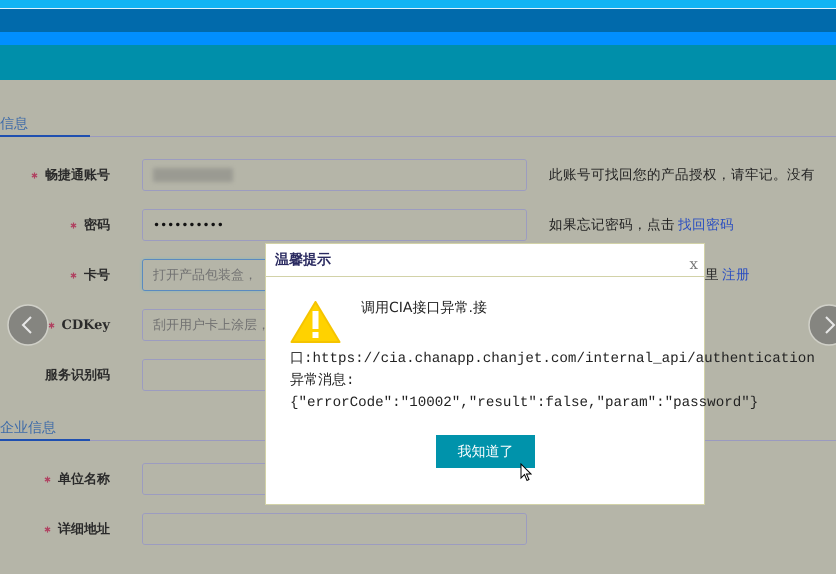 Image resolution: width=836 pixels, height=574 pixels. What do you see at coordinates (77, 175) in the screenshot?
I see `field-label: 畅捷通账号` at bounding box center [77, 175].